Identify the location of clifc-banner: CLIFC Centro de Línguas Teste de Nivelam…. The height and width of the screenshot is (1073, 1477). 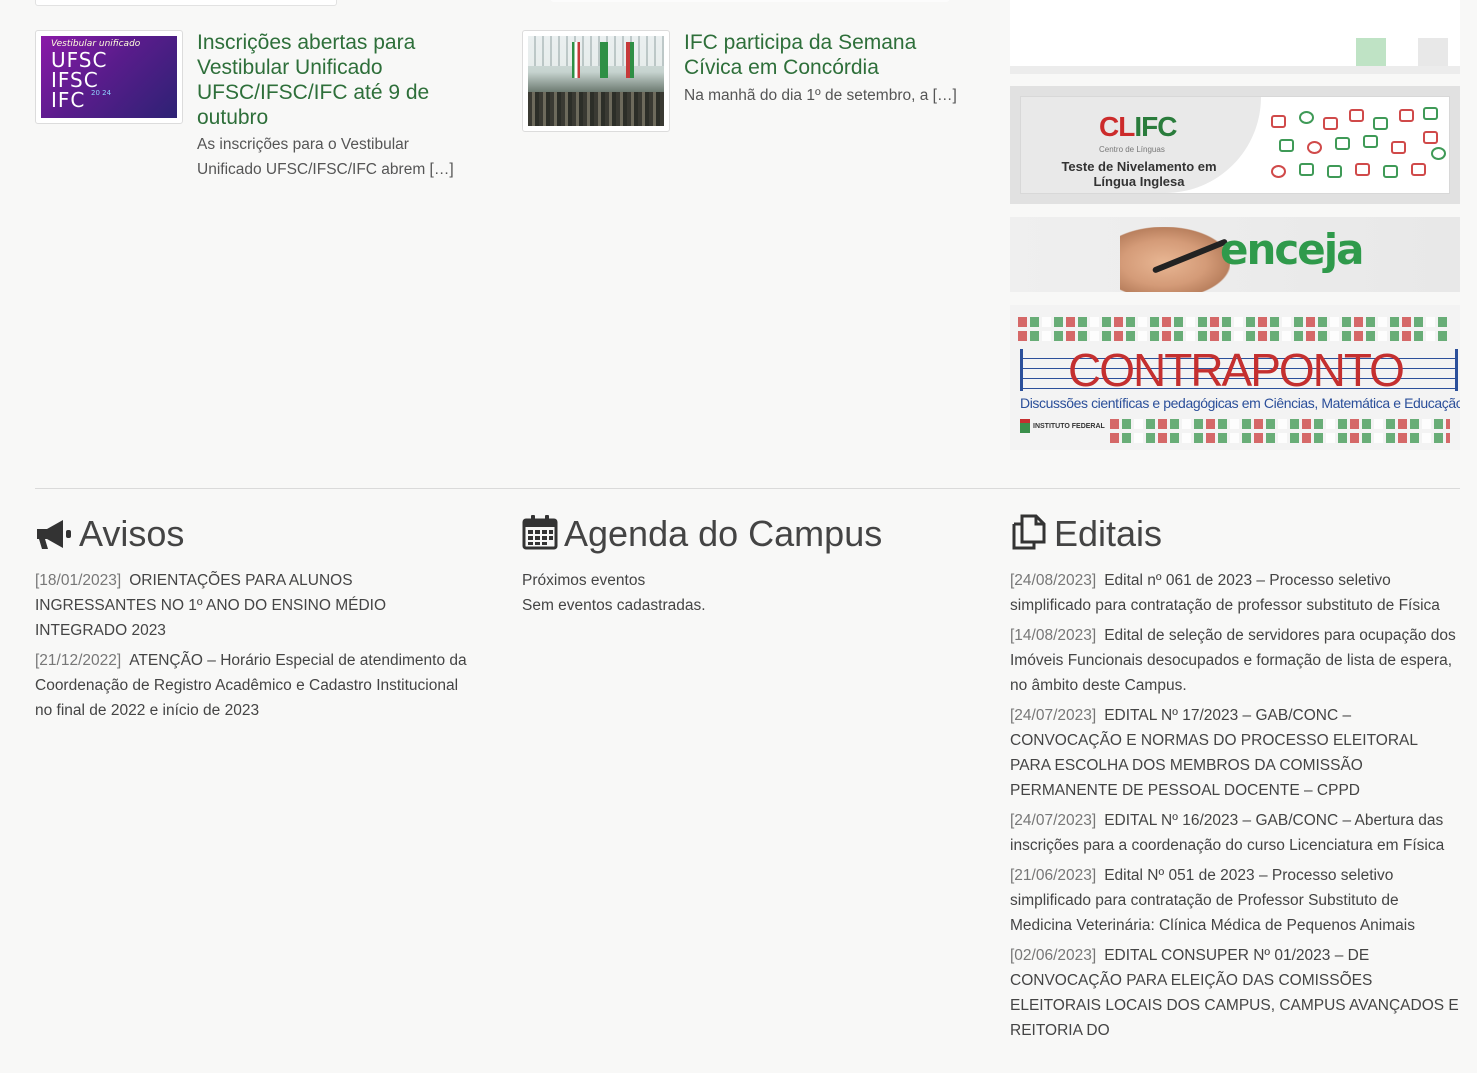
(1235, 145).